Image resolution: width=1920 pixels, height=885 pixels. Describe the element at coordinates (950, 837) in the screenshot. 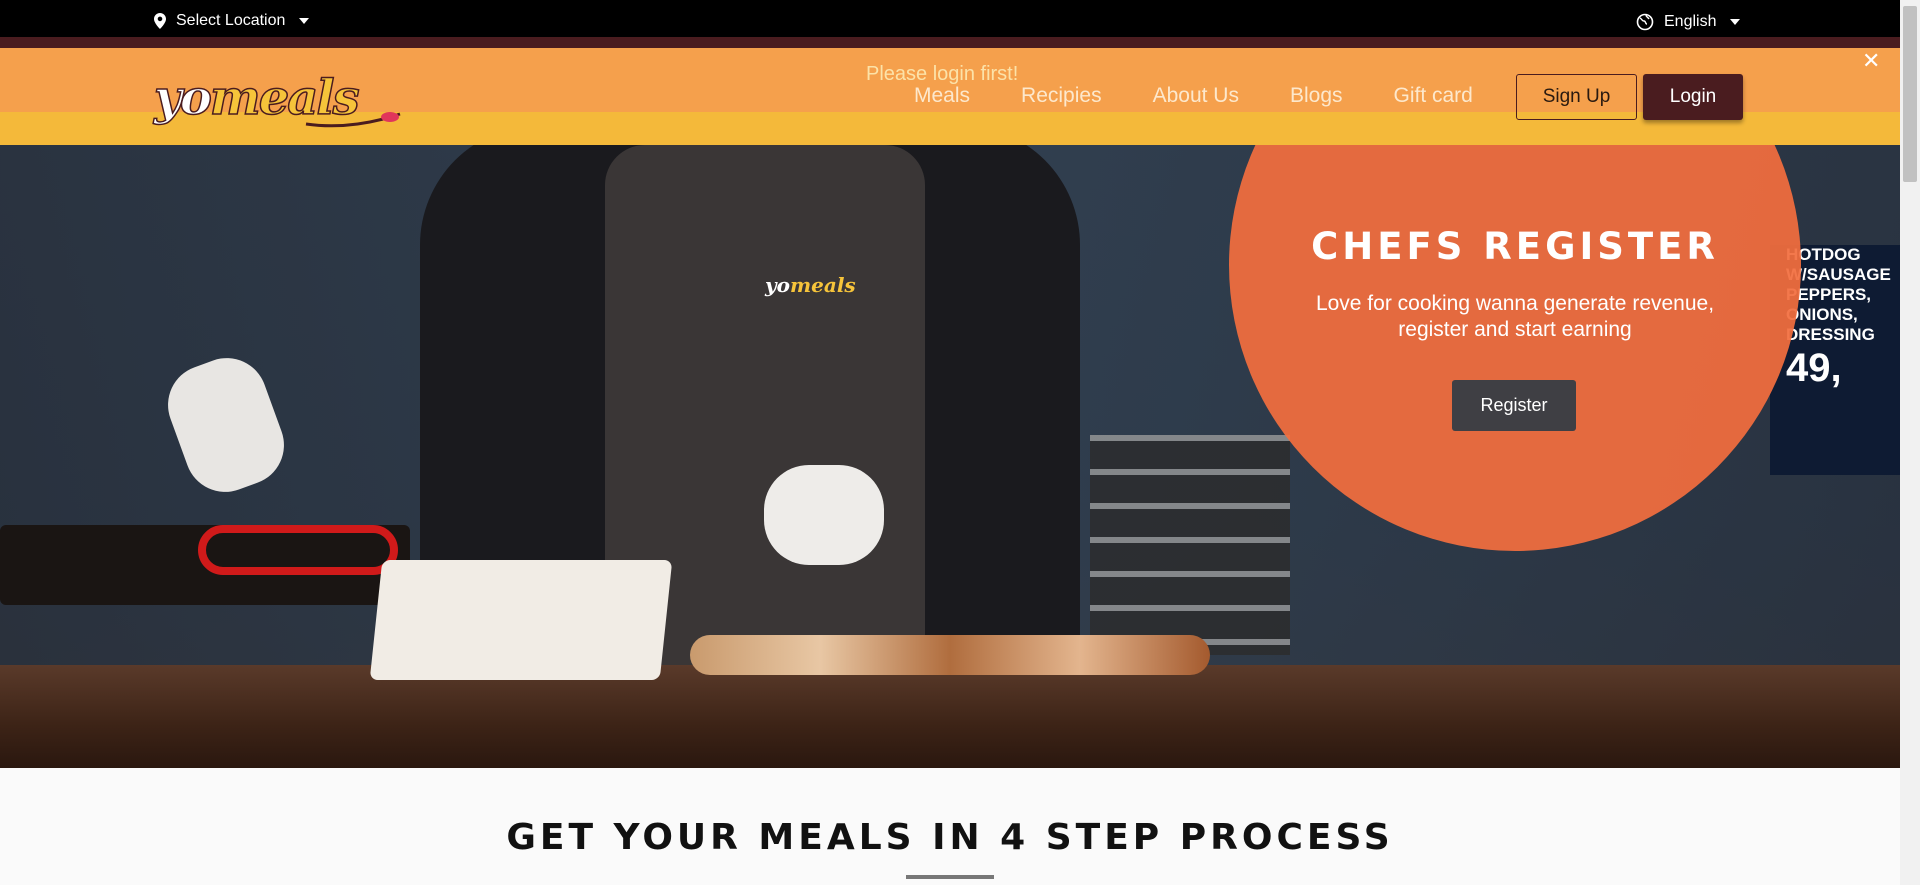

I see `steps-section-title: GET YOUR MEALS IN 4 STEP PROCESS` at that location.